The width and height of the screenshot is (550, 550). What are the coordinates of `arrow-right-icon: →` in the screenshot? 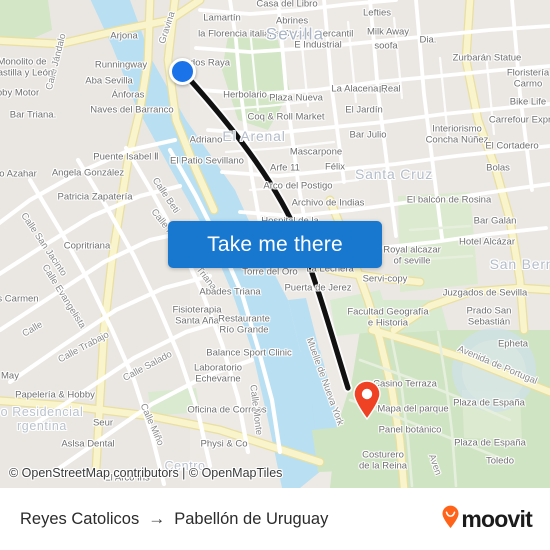 It's located at (157, 518).